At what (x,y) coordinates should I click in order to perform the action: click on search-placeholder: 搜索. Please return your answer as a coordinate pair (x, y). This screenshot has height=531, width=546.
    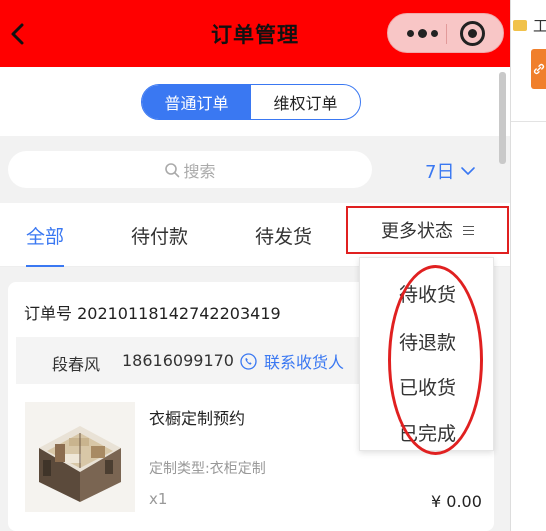
    Looking at the image, I should click on (199, 171).